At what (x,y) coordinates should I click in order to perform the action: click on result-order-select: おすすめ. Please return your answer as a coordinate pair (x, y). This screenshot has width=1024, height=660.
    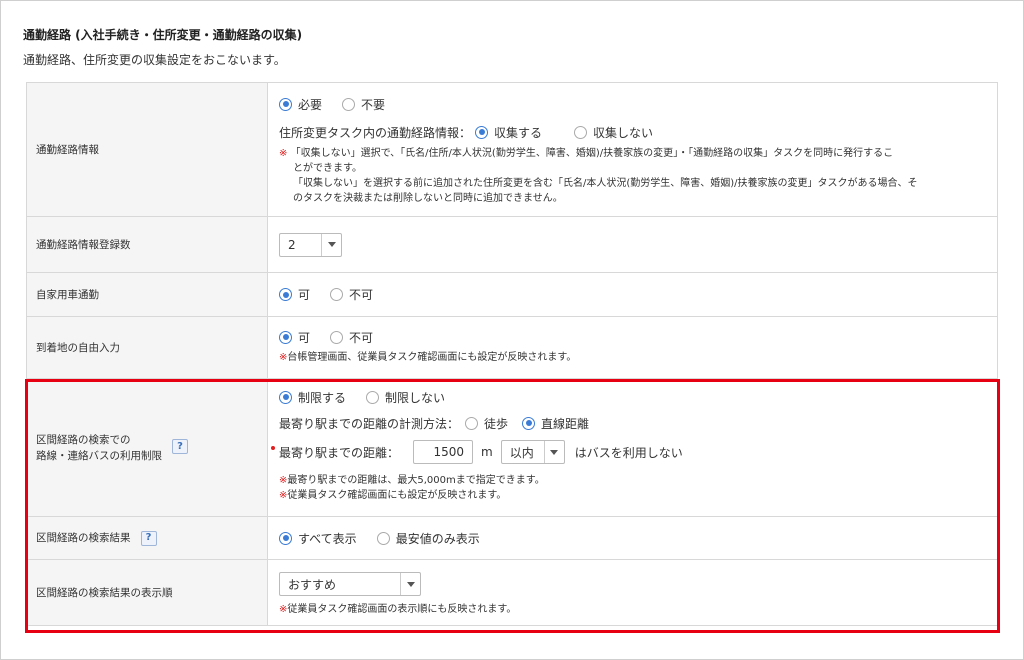
    Looking at the image, I should click on (350, 584).